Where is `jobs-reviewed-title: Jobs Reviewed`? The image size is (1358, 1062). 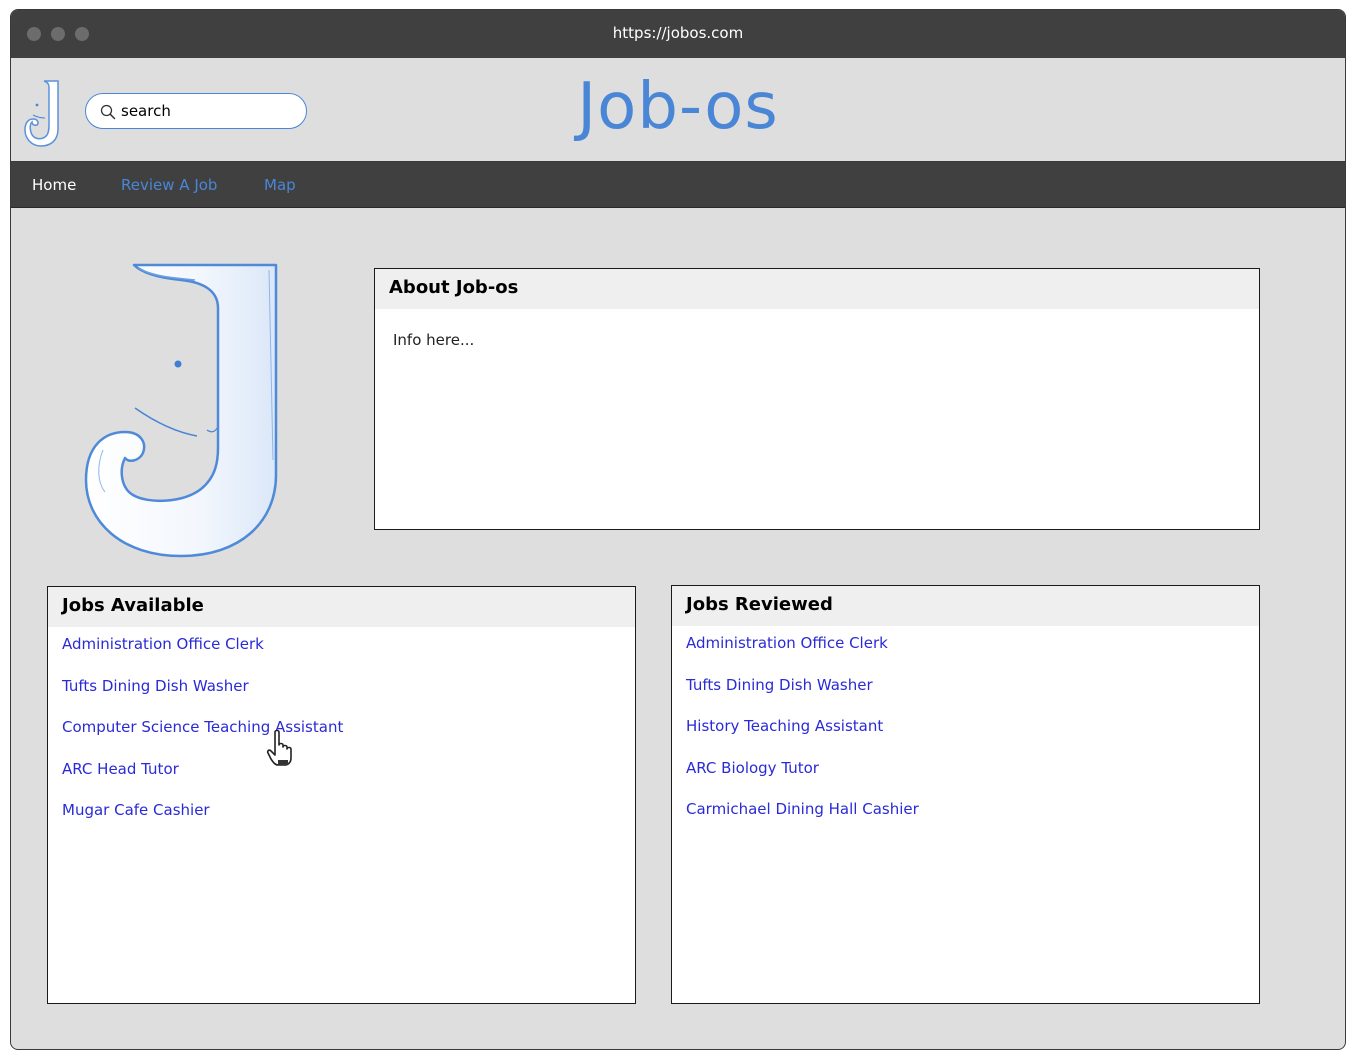 jobs-reviewed-title: Jobs Reviewed is located at coordinates (965, 606).